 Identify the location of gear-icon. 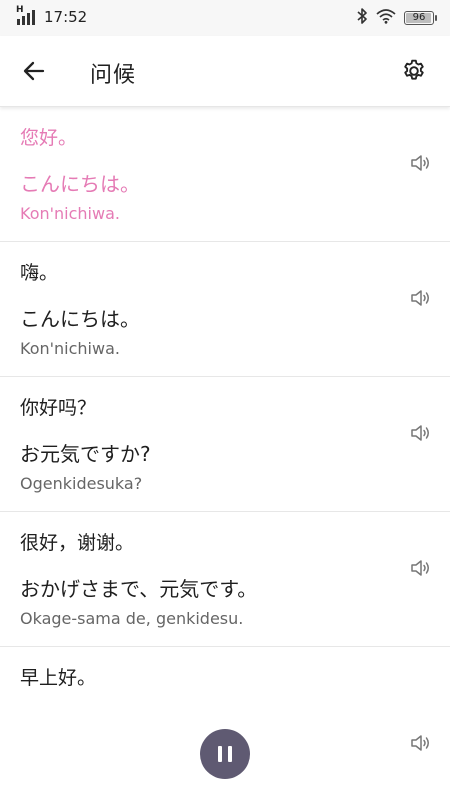
(414, 69).